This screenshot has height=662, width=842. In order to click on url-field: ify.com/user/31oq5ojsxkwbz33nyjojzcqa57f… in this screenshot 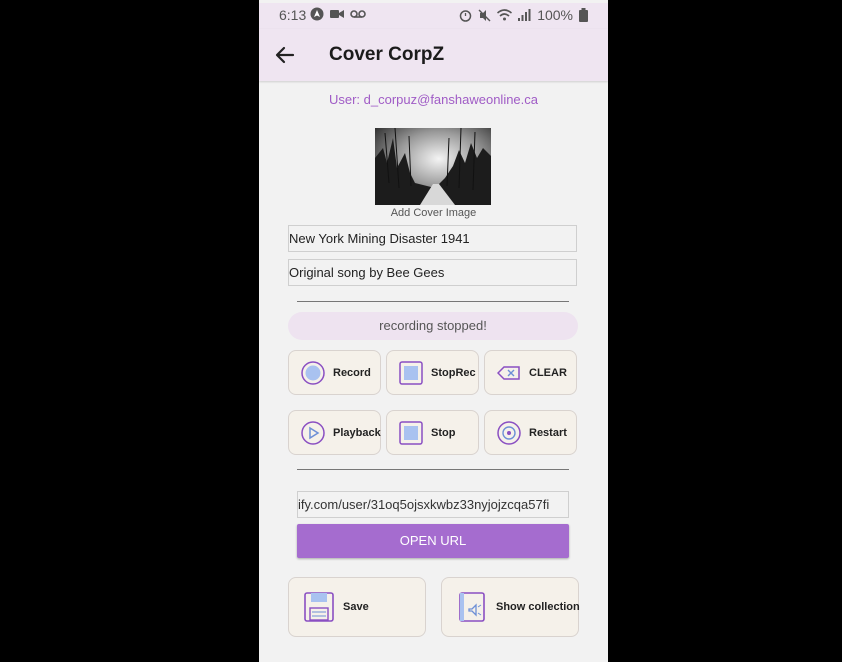, I will do `click(433, 504)`.